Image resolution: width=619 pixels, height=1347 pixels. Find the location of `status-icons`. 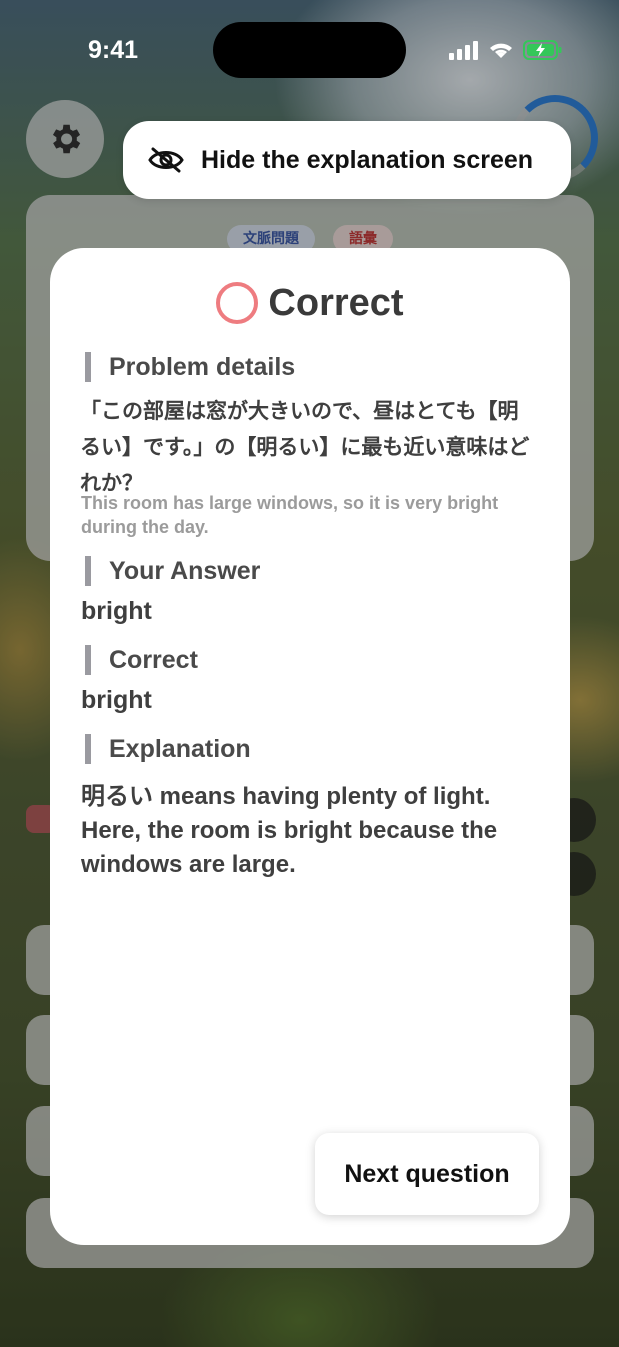

status-icons is located at coordinates (506, 50).